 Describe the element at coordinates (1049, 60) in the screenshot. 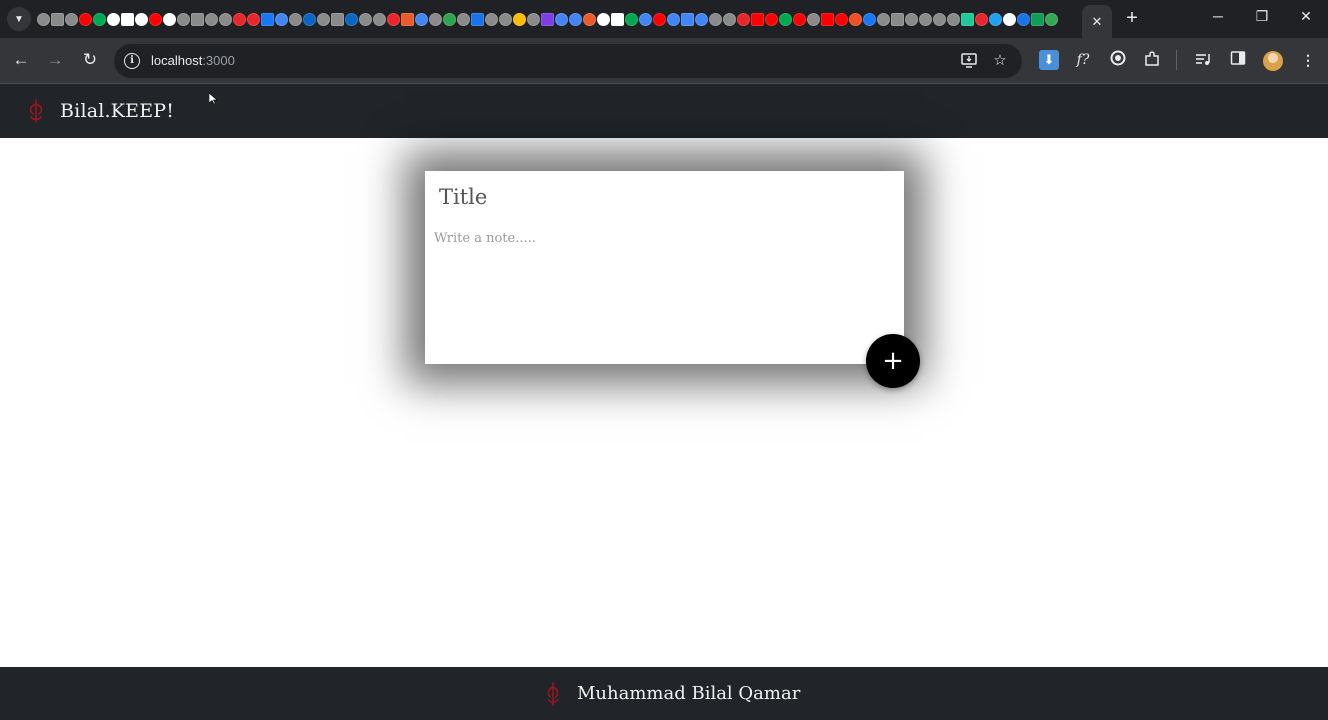

I see `download-helper-icon: ⬇` at that location.